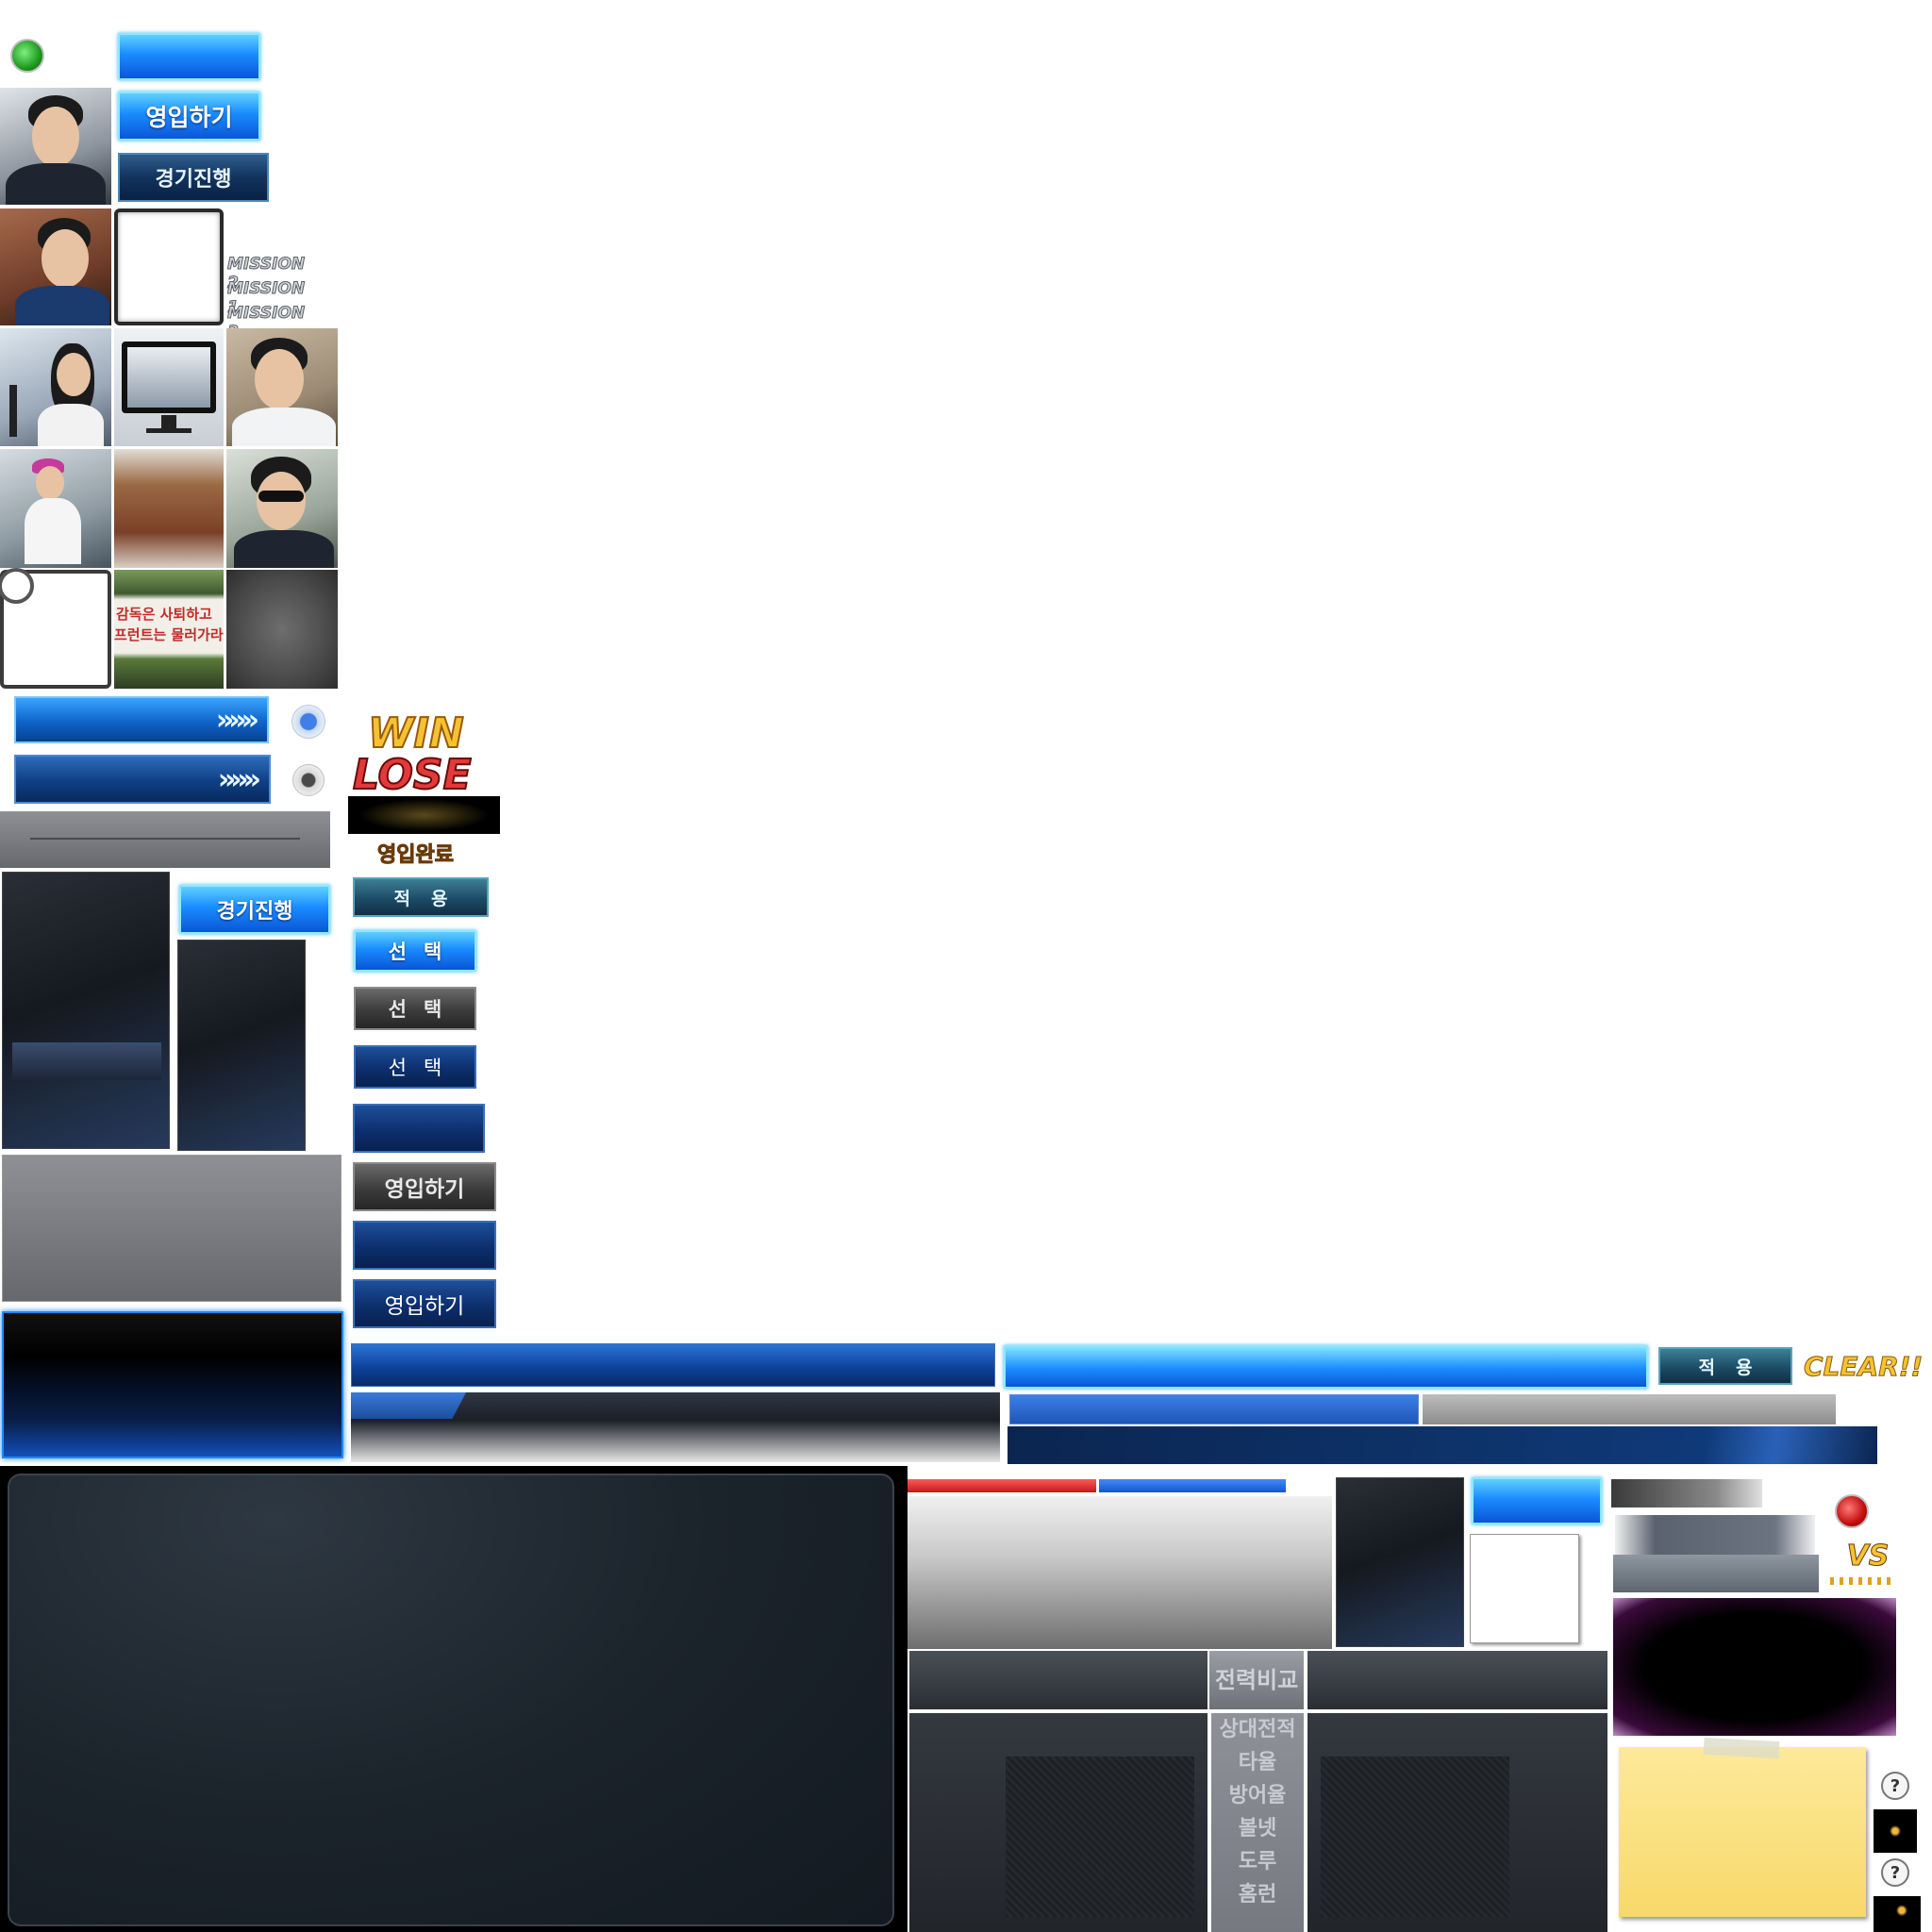 The image size is (1932, 1932). I want to click on stats-menu-item: 도루, so click(1258, 1861).